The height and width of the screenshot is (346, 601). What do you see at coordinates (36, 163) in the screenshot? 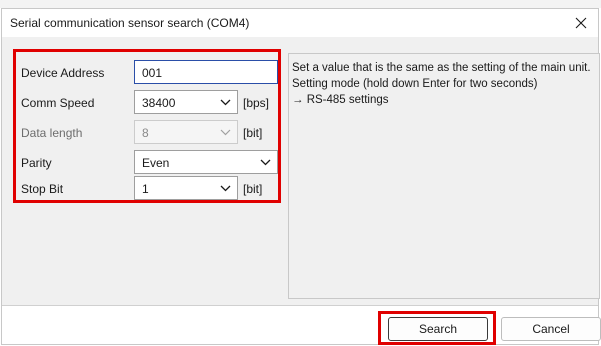
I see `parity-label: Parity` at bounding box center [36, 163].